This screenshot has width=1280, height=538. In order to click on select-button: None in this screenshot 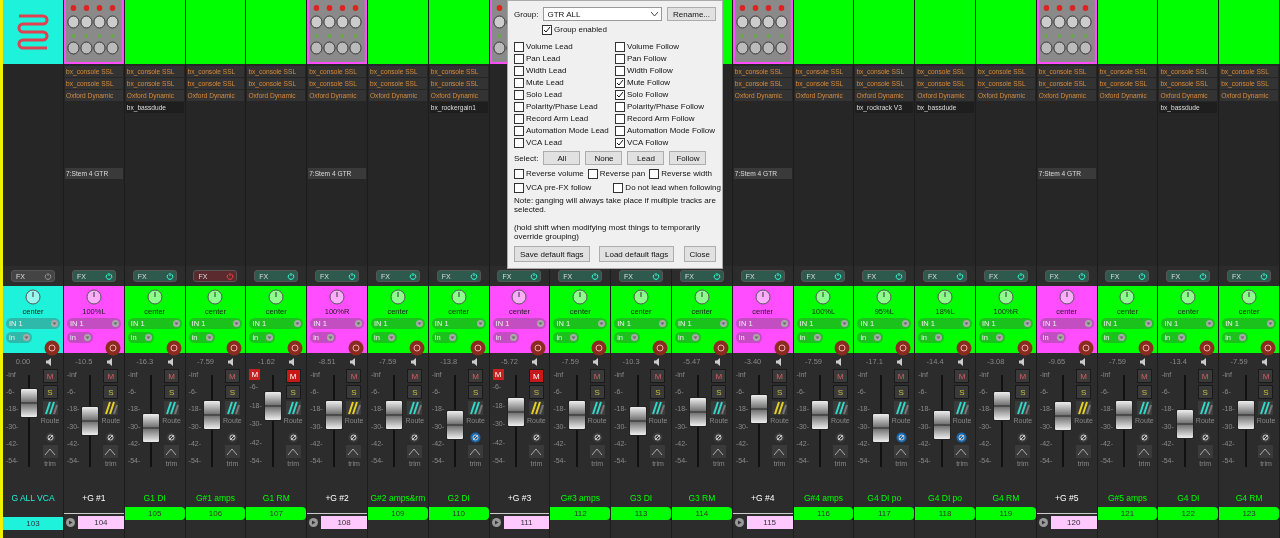, I will do `click(604, 158)`.